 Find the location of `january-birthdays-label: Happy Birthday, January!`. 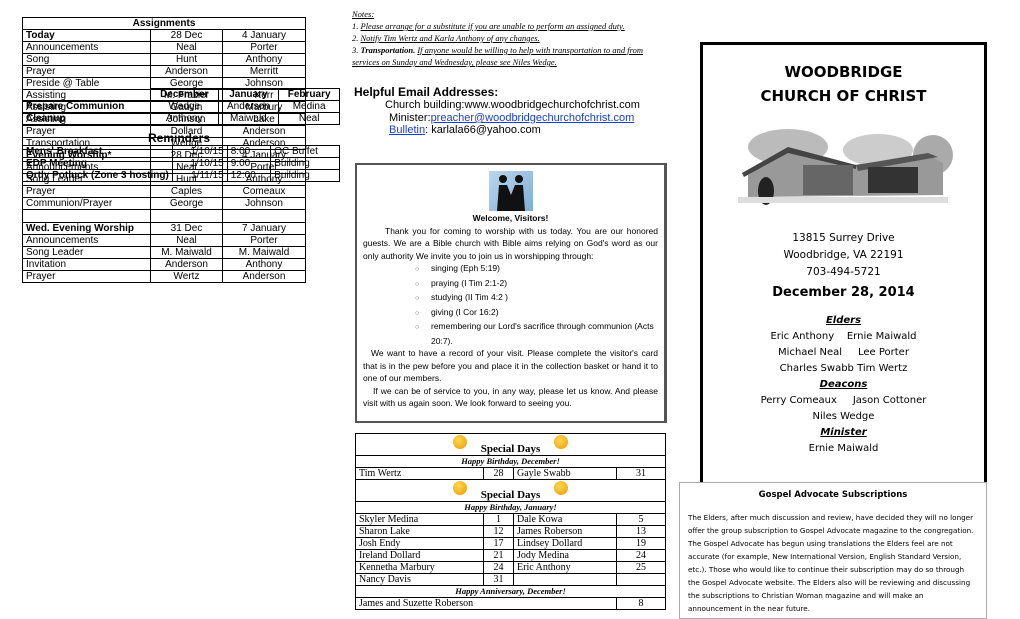

january-birthdays-label: Happy Birthday, January! is located at coordinates (510, 507).